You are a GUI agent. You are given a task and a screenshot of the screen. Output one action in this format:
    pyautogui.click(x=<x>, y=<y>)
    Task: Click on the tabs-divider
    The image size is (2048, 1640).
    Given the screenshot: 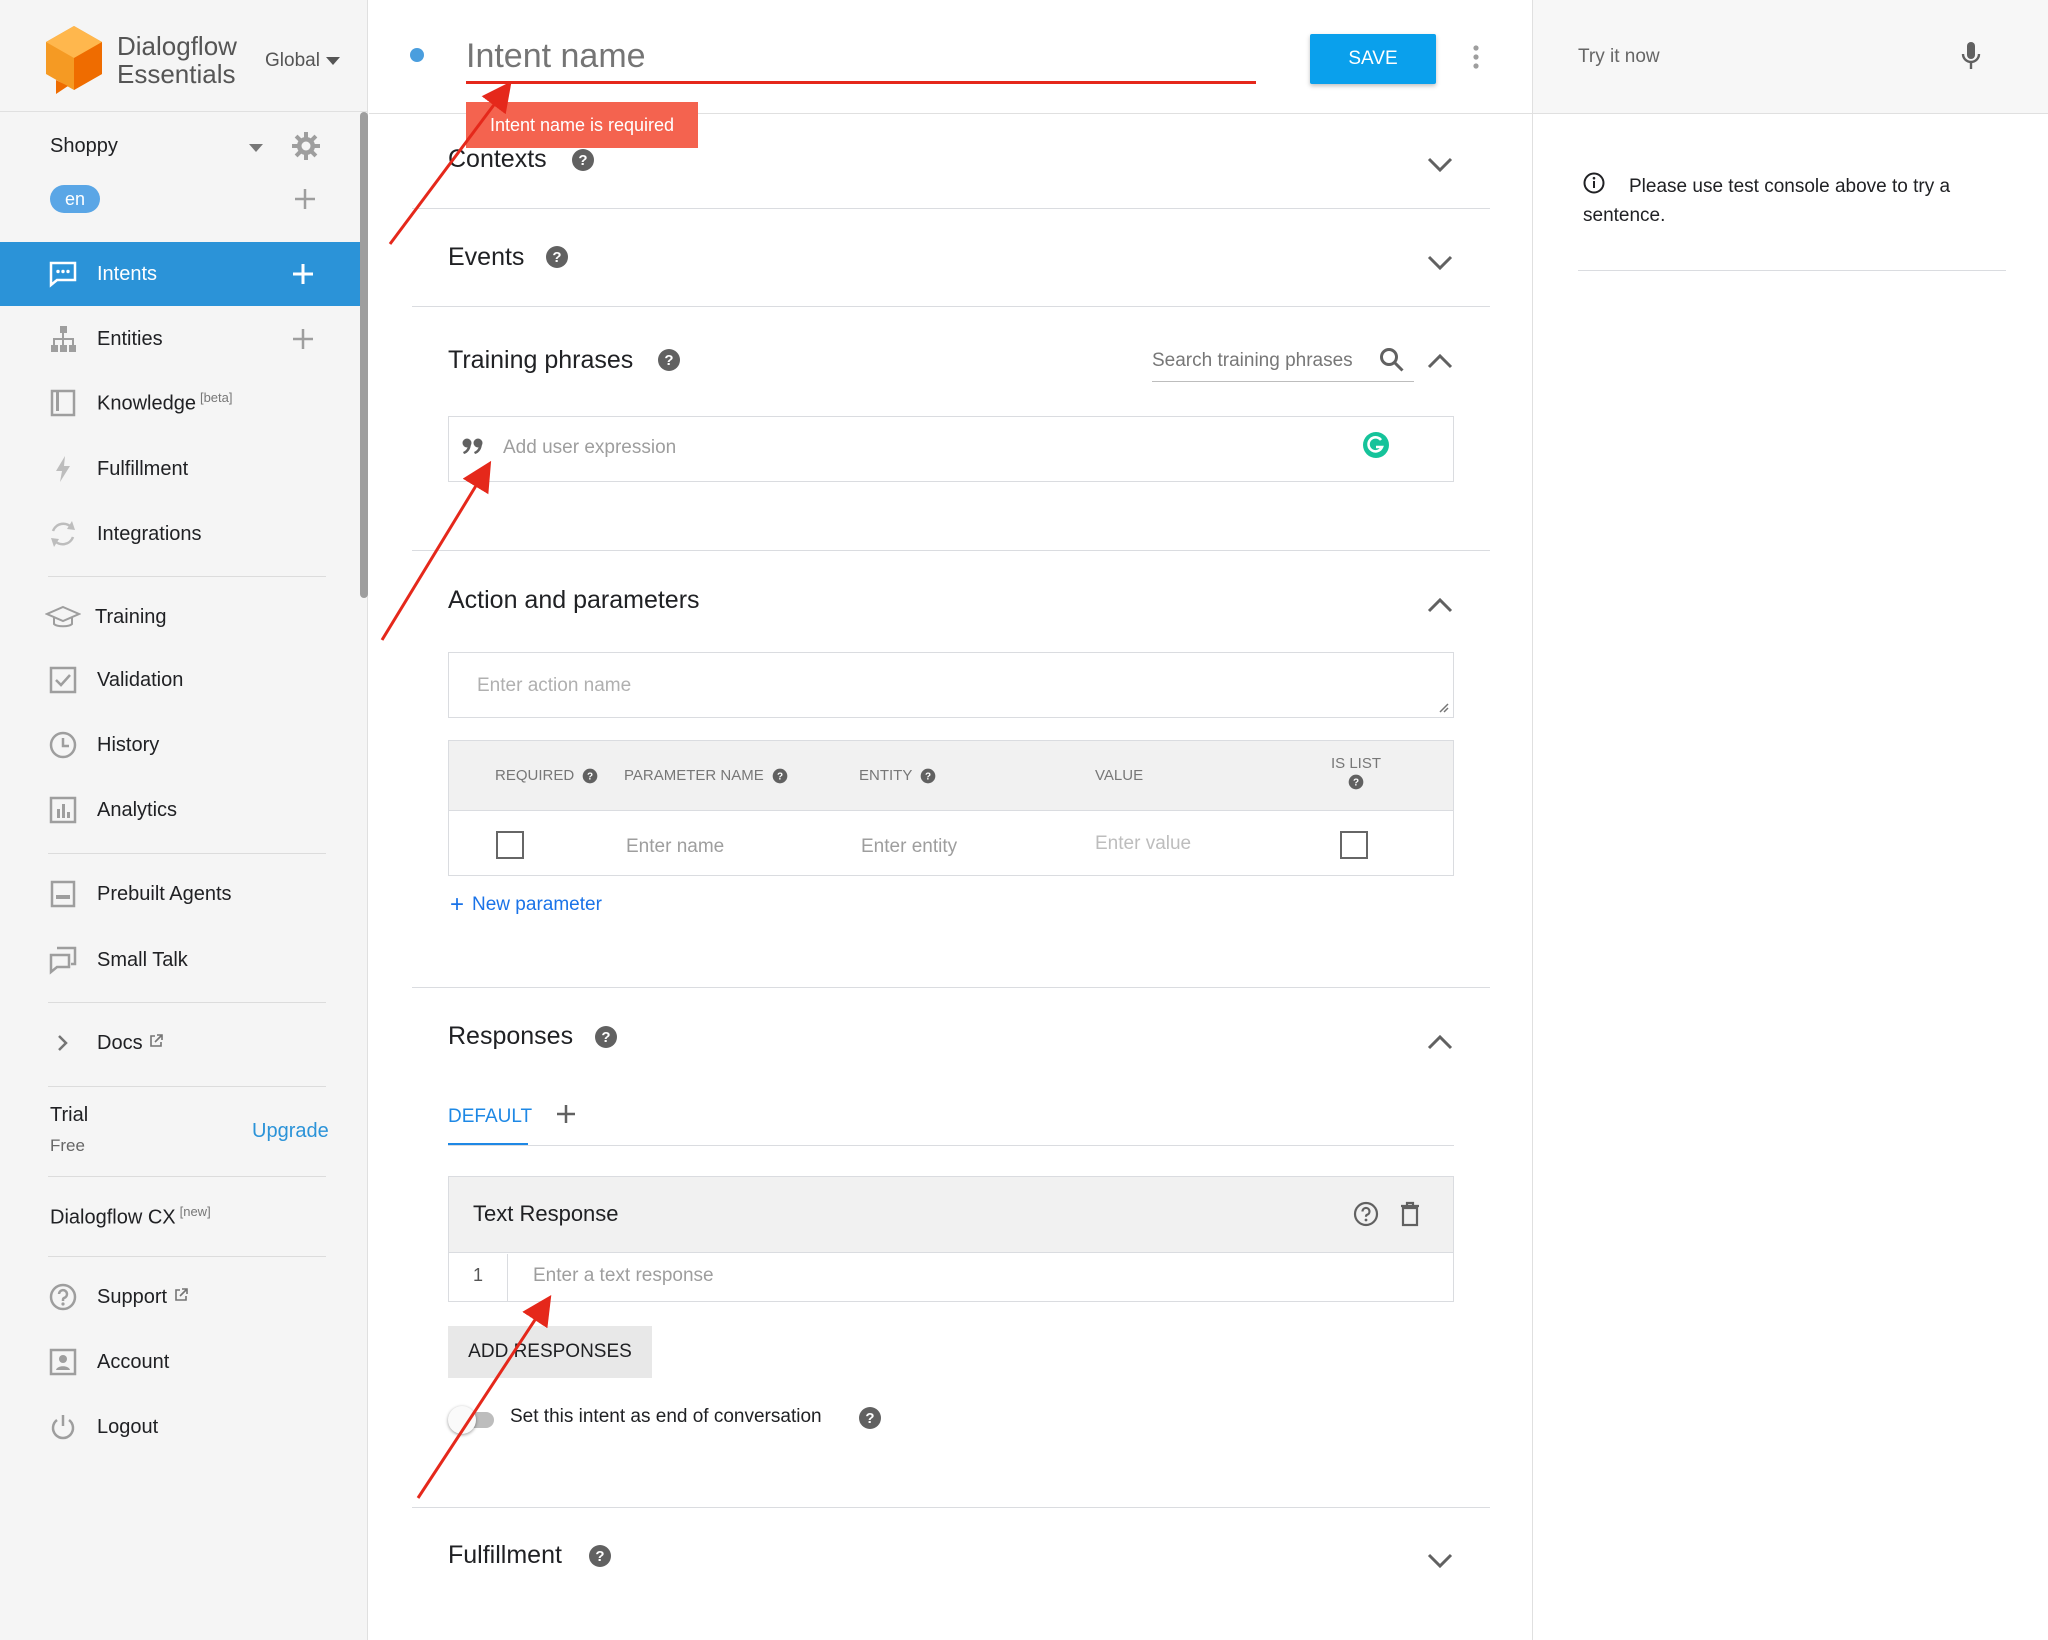 What is the action you would take?
    pyautogui.click(x=951, y=1145)
    